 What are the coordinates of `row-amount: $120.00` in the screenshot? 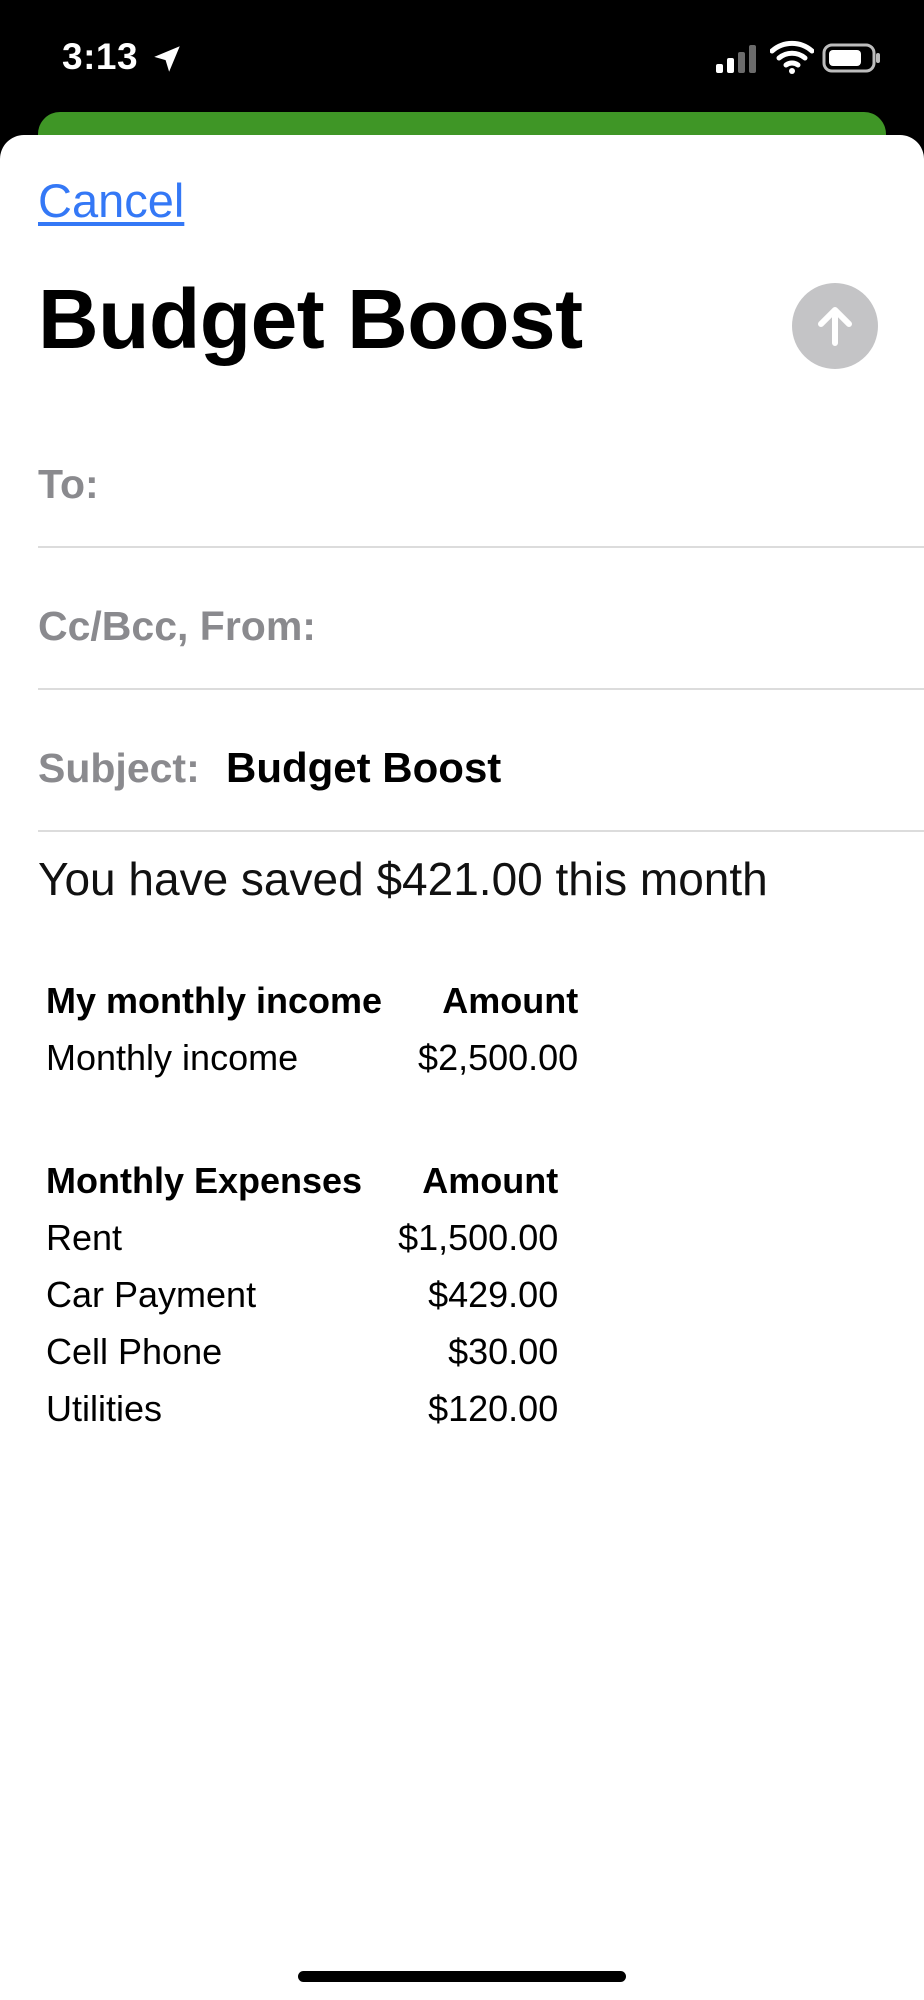 It's located at (493, 1408).